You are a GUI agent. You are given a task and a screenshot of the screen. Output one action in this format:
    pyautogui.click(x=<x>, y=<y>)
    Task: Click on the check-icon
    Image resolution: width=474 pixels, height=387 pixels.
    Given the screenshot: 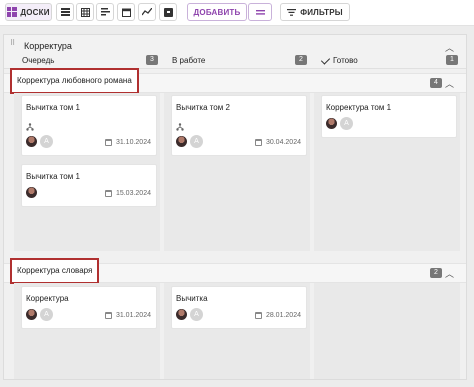 What is the action you would take?
    pyautogui.click(x=325, y=59)
    